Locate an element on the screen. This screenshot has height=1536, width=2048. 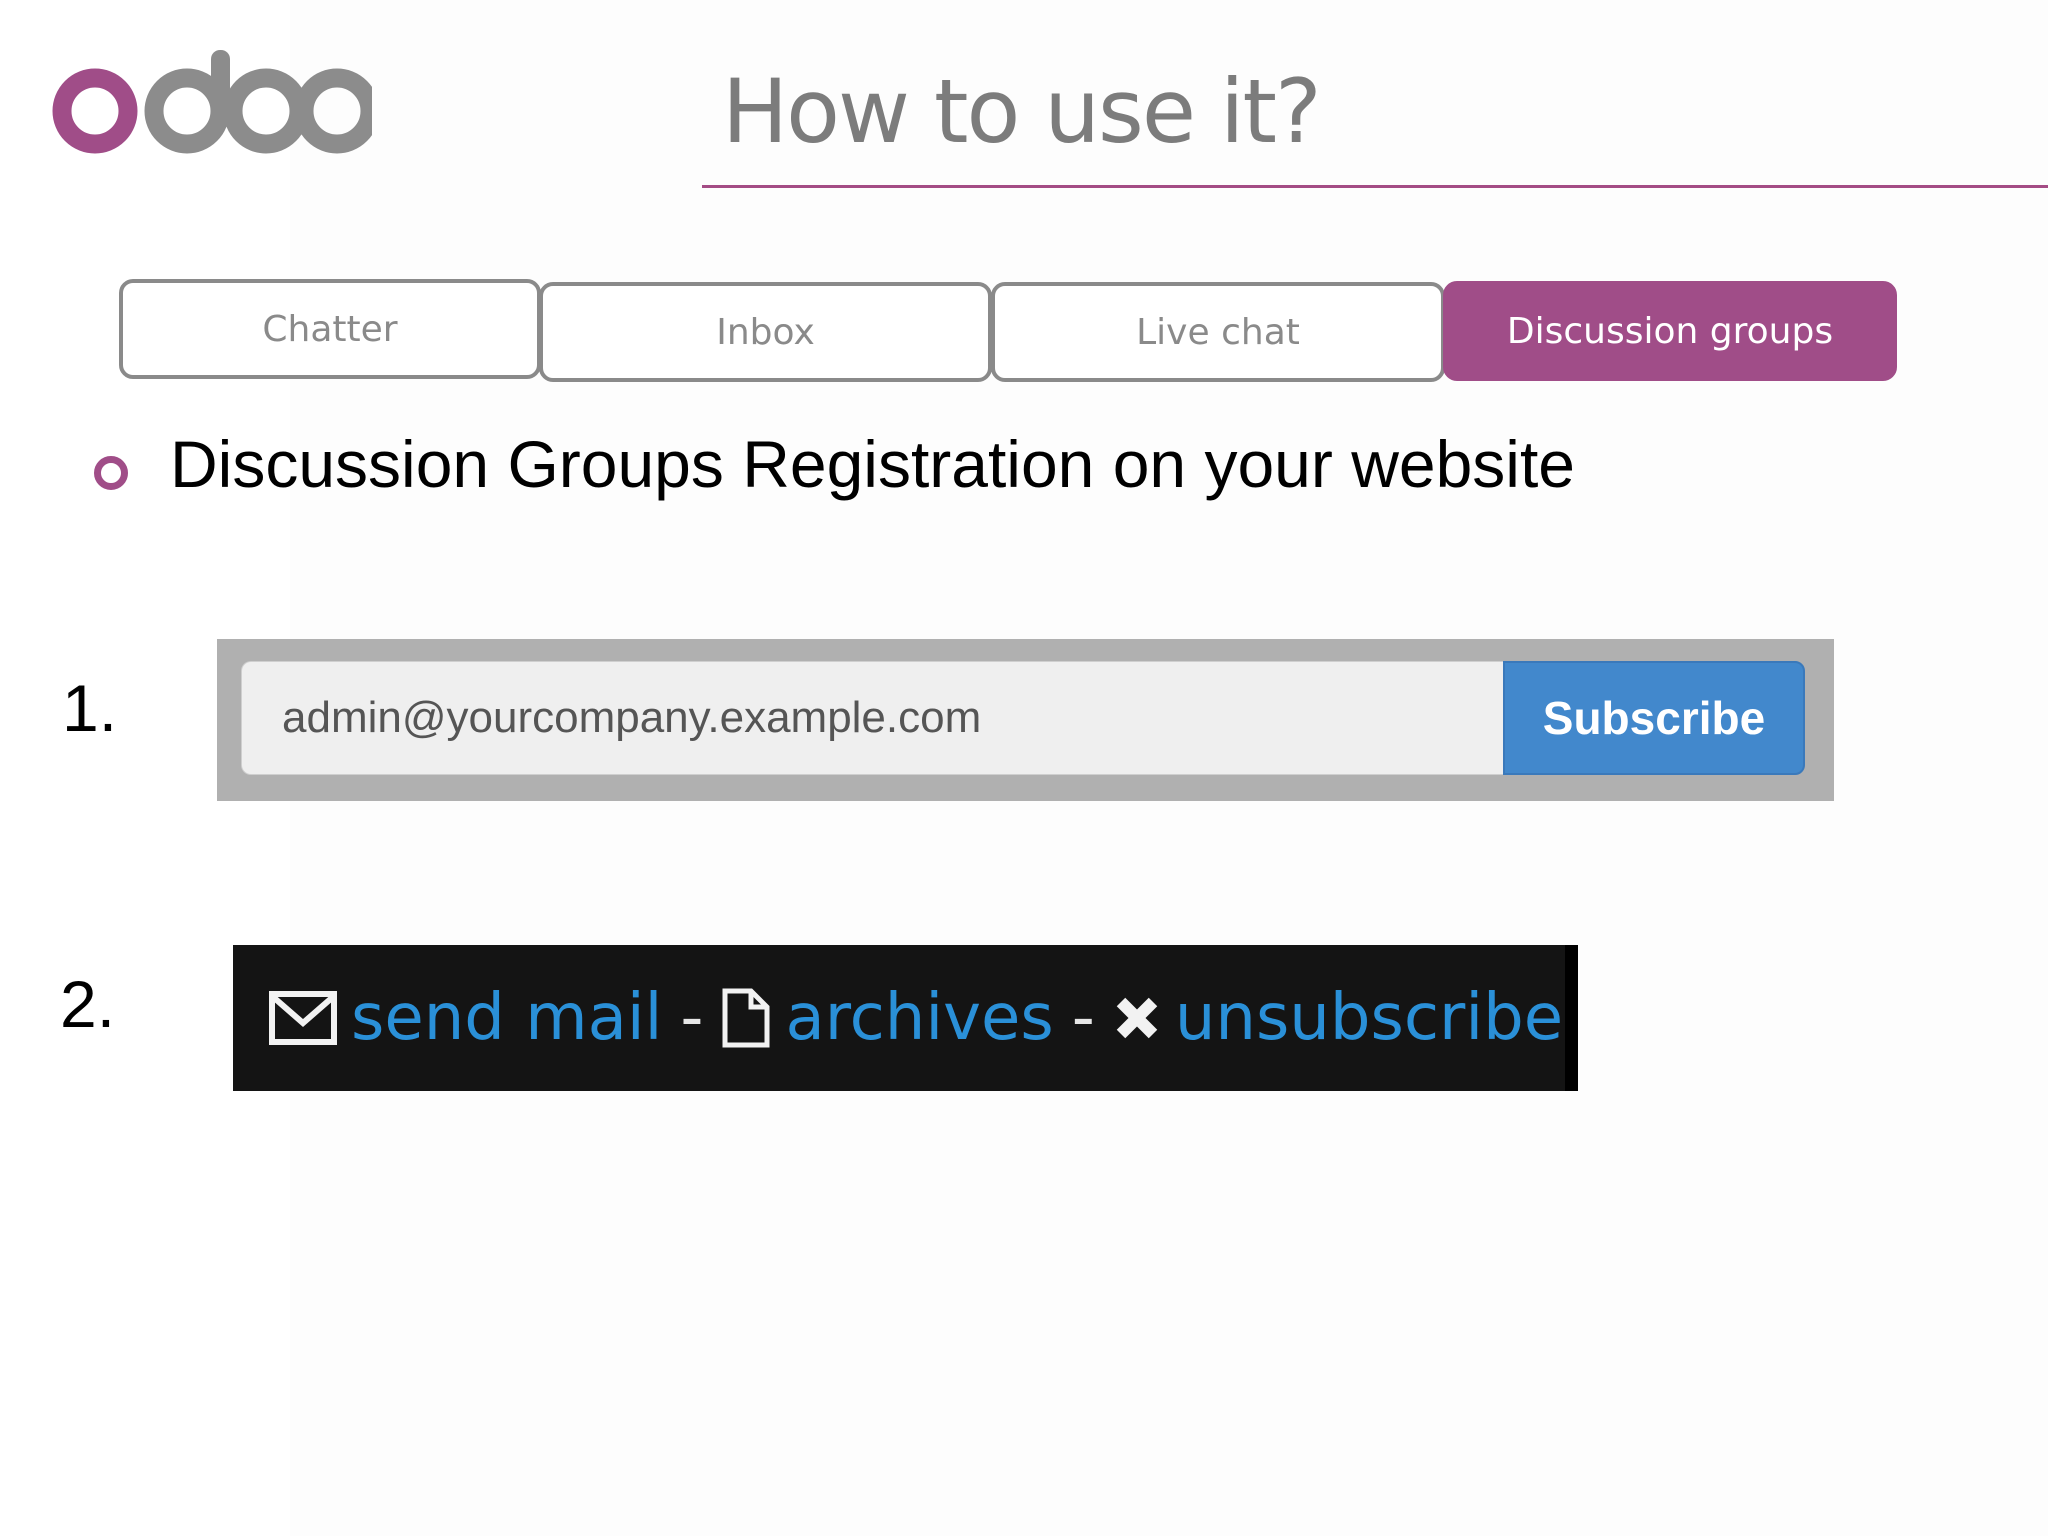
page-title: How to use it? is located at coordinates (1022, 111).